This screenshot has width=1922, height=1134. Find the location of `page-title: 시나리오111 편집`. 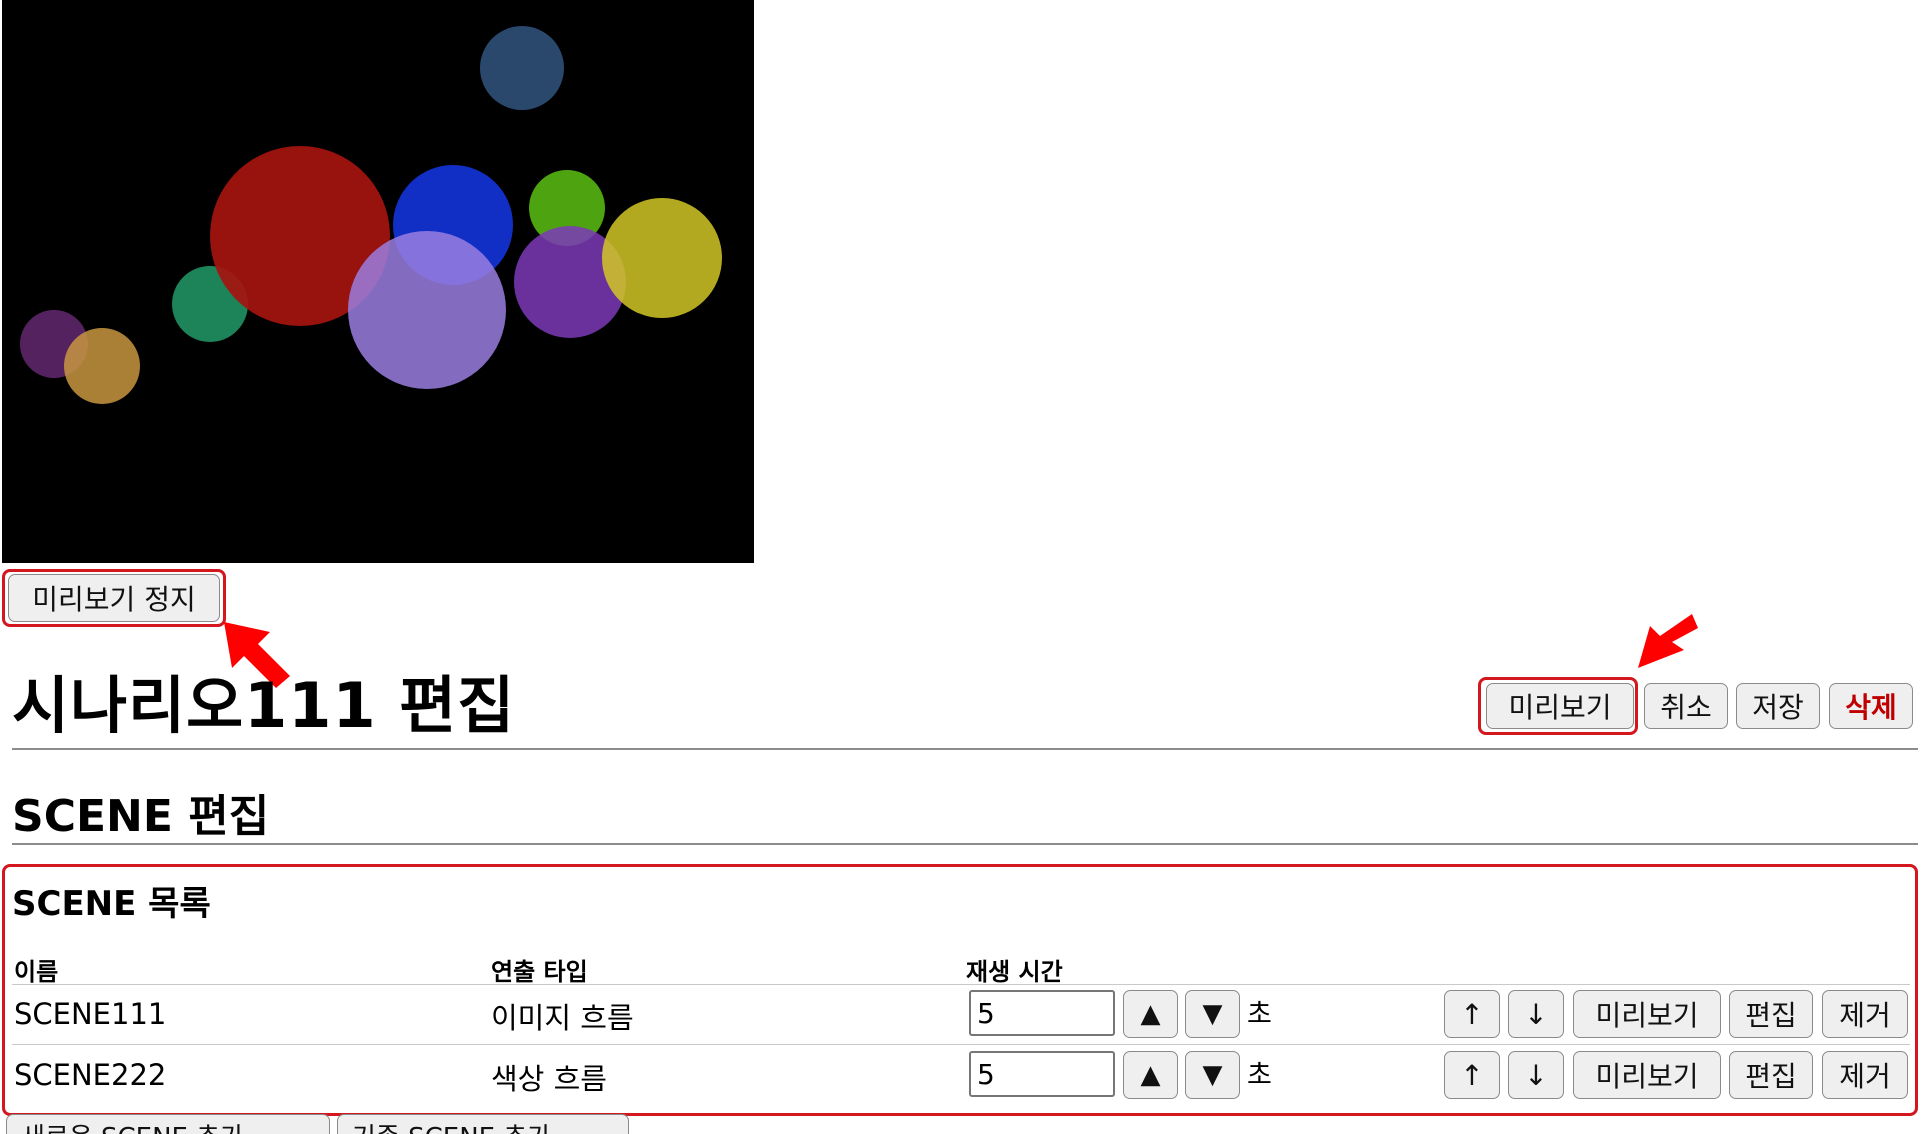

page-title: 시나리오111 편집 is located at coordinates (264, 705).